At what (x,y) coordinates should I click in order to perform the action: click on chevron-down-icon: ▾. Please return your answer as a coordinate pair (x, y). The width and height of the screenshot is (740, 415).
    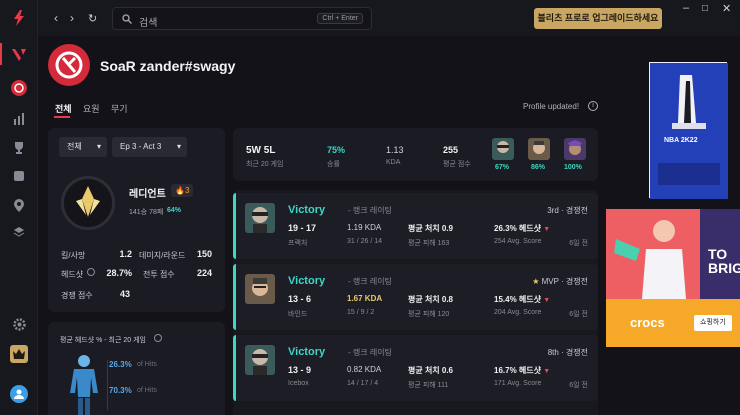
    Looking at the image, I should click on (98, 146).